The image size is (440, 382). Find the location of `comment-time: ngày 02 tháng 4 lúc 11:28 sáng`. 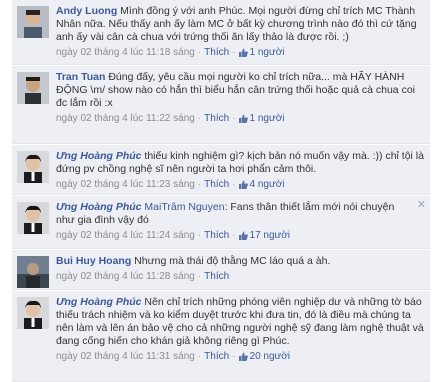

comment-time: ngày 02 tháng 4 lúc 11:28 sáng is located at coordinates (125, 276).